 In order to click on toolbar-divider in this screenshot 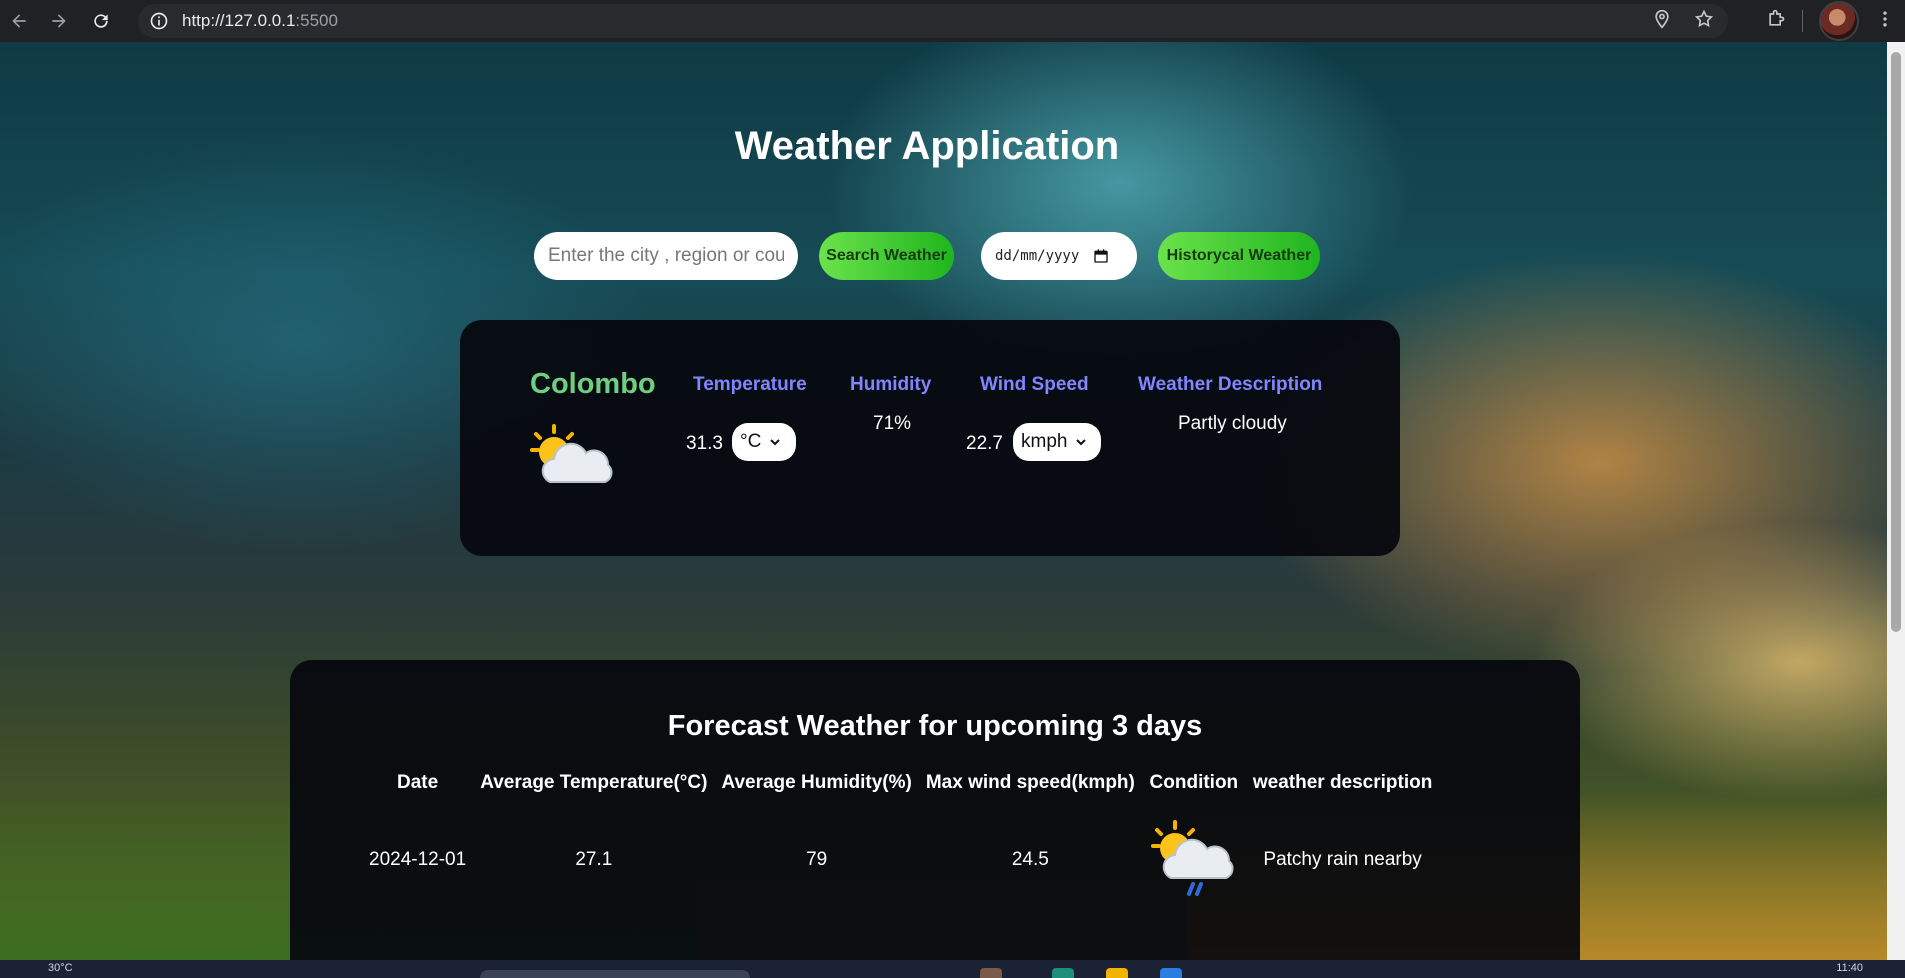, I will do `click(1802, 21)`.